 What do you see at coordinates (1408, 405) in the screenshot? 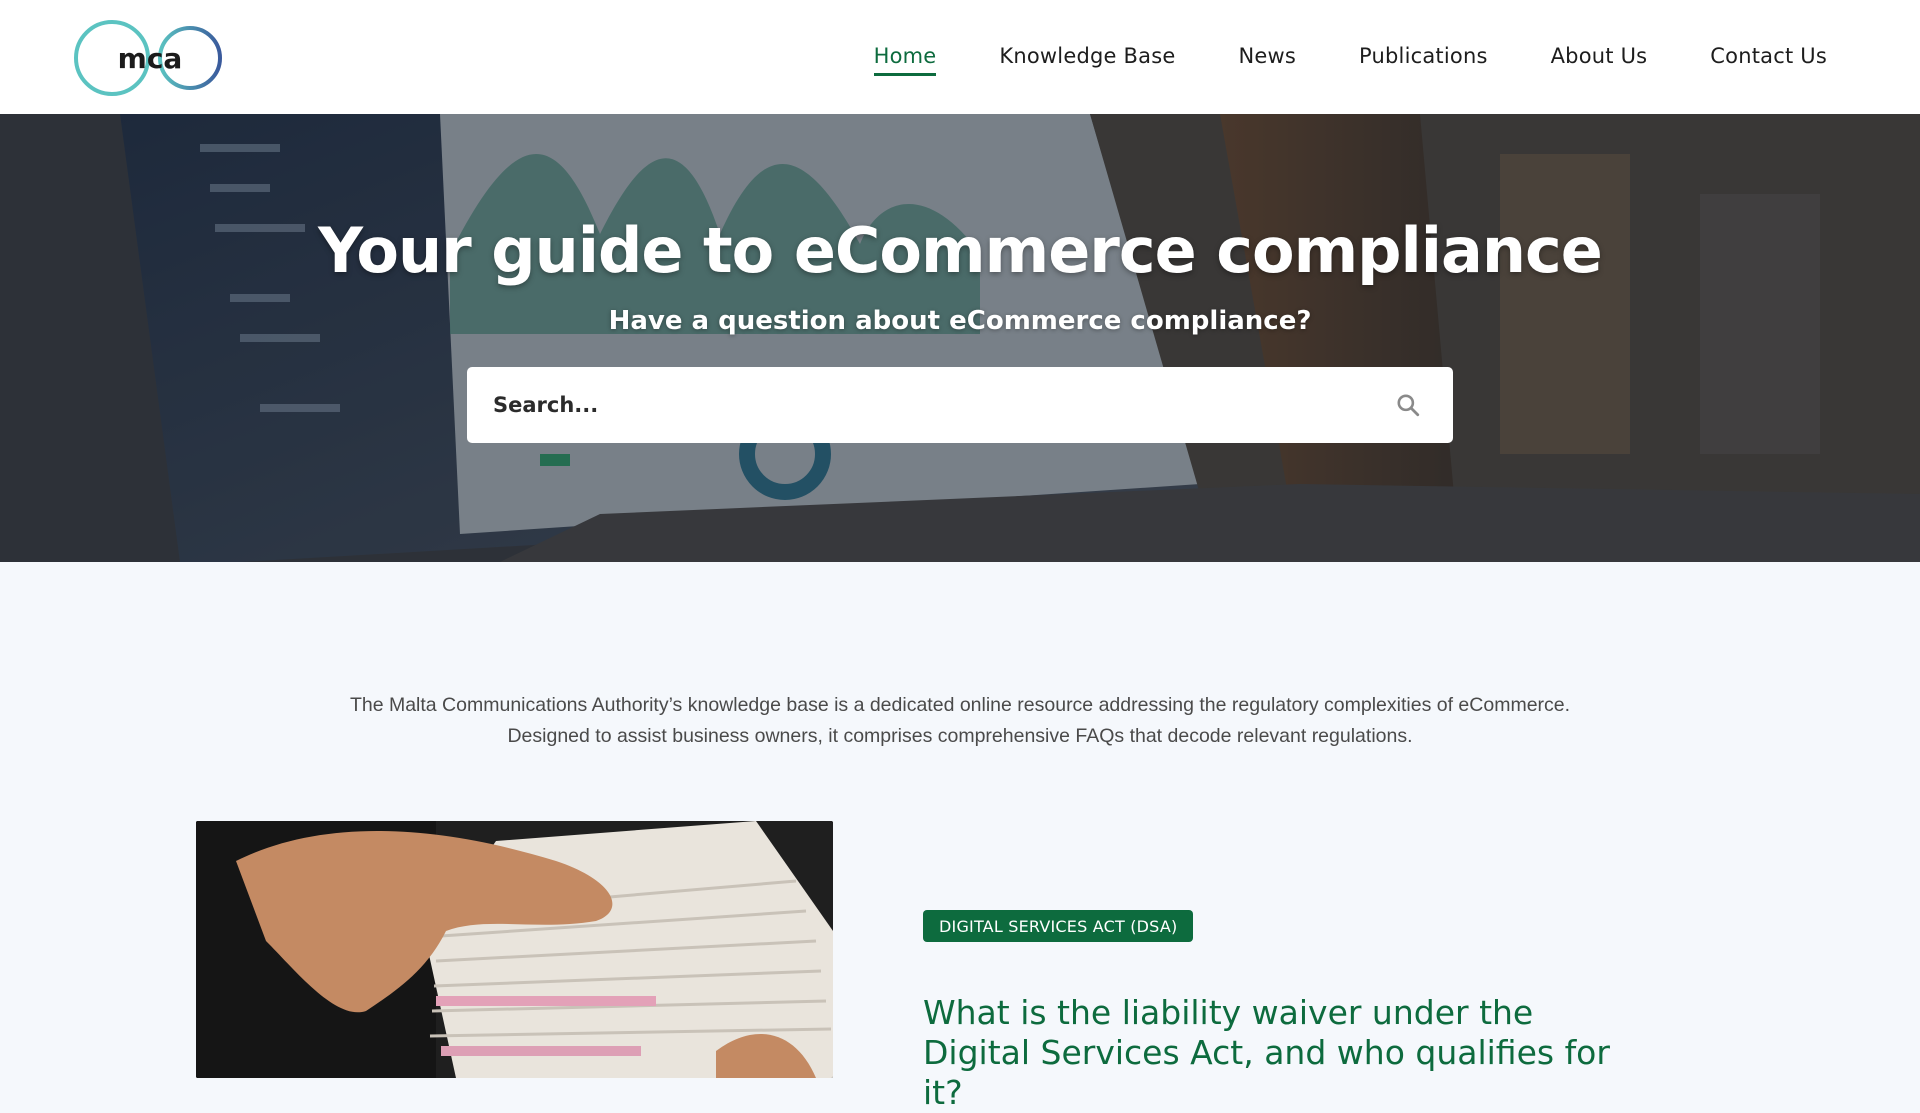
I see `search-icon` at bounding box center [1408, 405].